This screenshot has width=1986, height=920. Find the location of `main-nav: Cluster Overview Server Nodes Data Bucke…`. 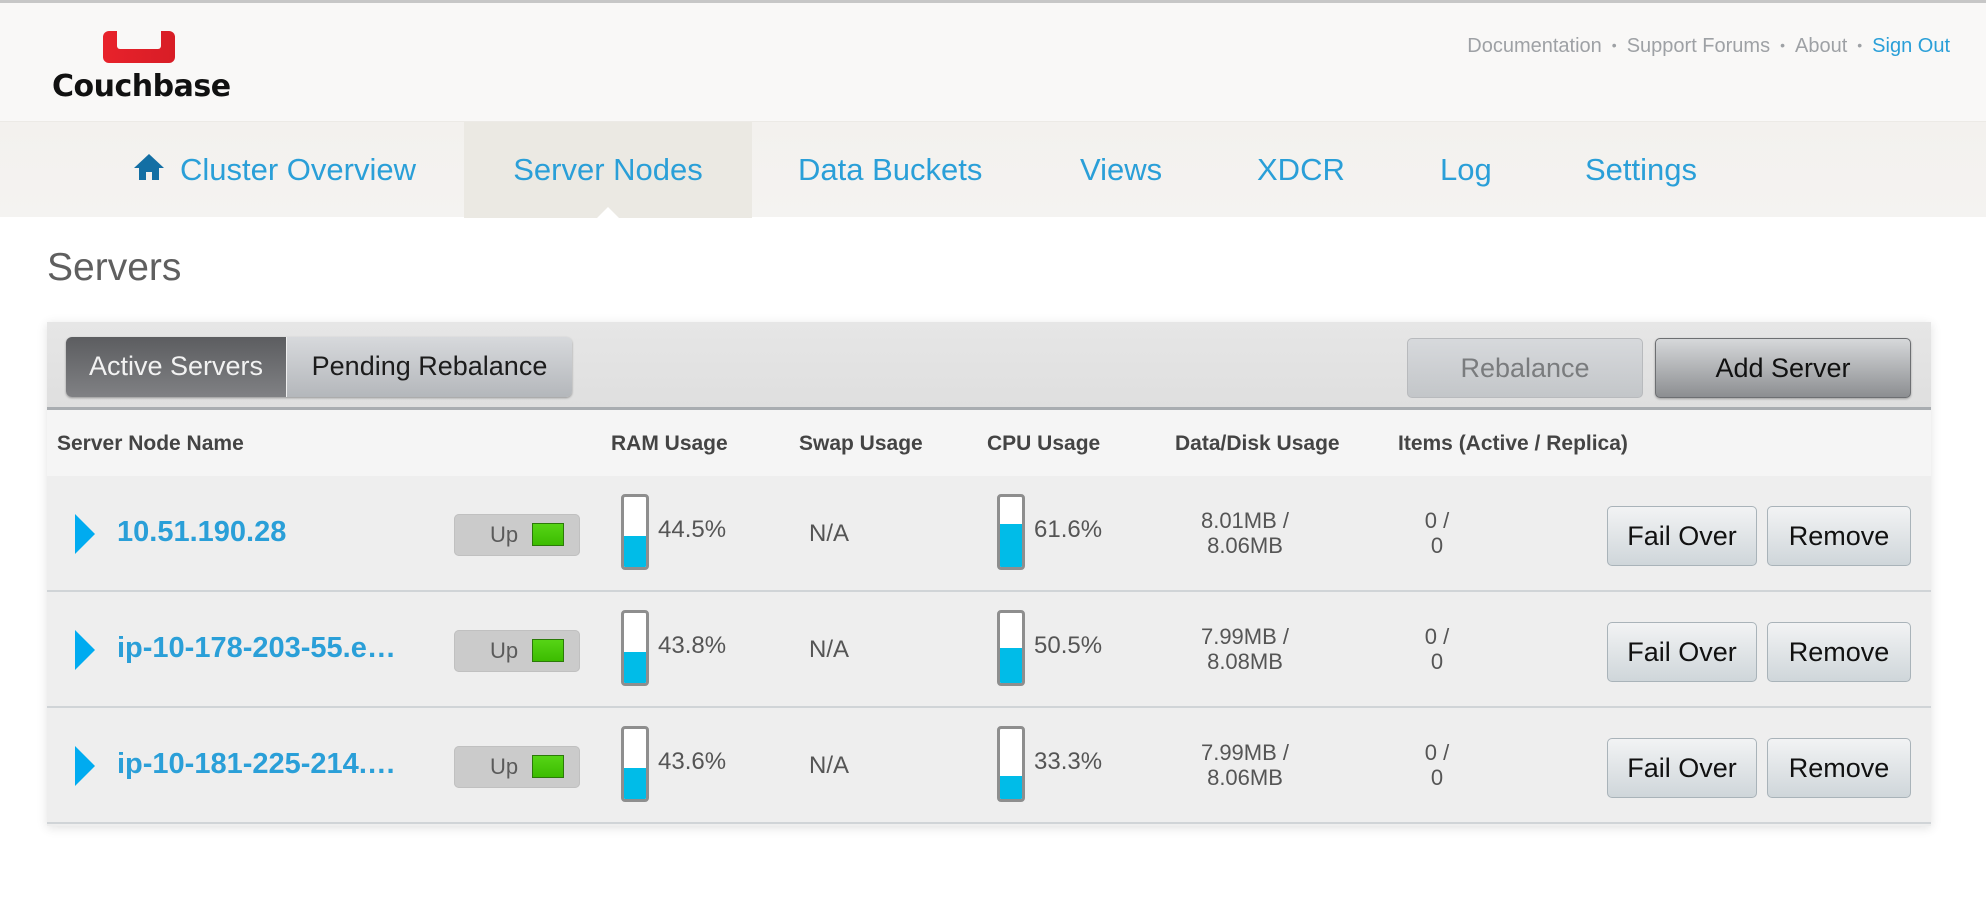

main-nav: Cluster Overview Server Nodes Data Bucke… is located at coordinates (993, 169).